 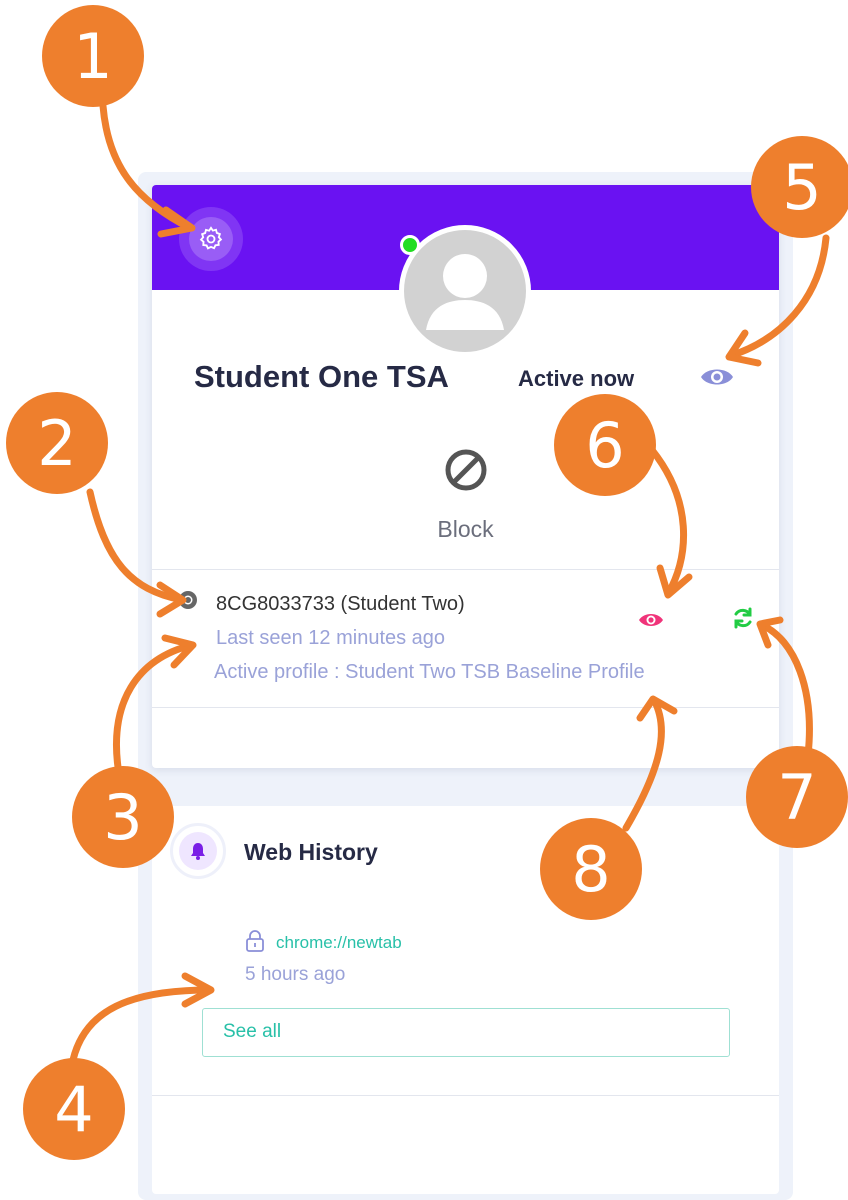 What do you see at coordinates (74, 1109) in the screenshot?
I see `callout-4: 4` at bounding box center [74, 1109].